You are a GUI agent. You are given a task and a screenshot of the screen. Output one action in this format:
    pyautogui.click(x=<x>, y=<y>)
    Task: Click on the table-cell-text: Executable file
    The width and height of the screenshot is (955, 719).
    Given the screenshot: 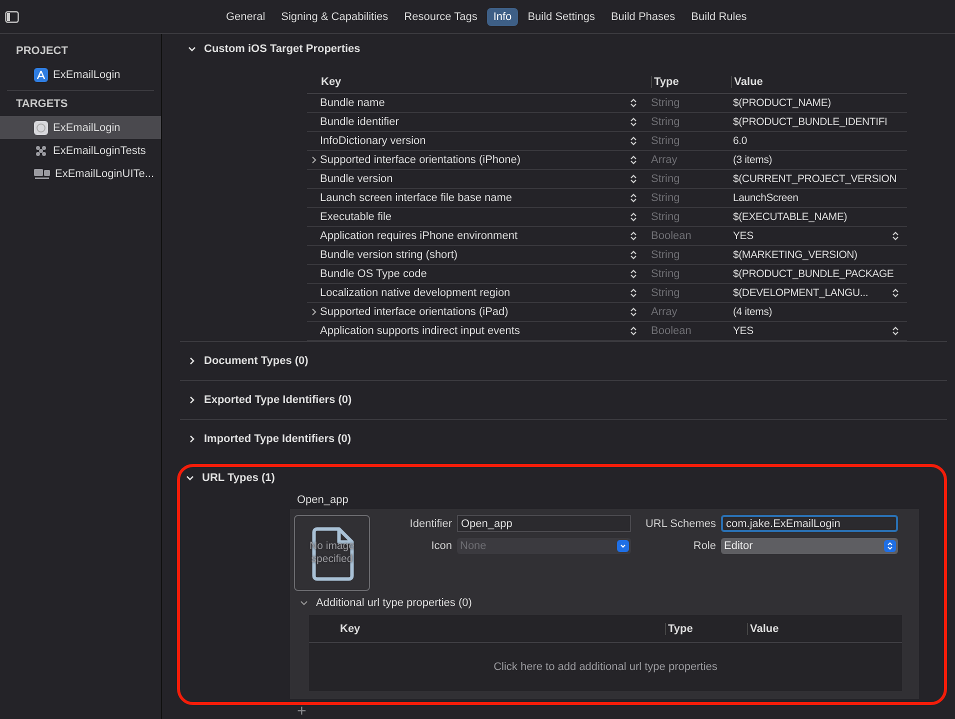 What is the action you would take?
    pyautogui.click(x=356, y=217)
    